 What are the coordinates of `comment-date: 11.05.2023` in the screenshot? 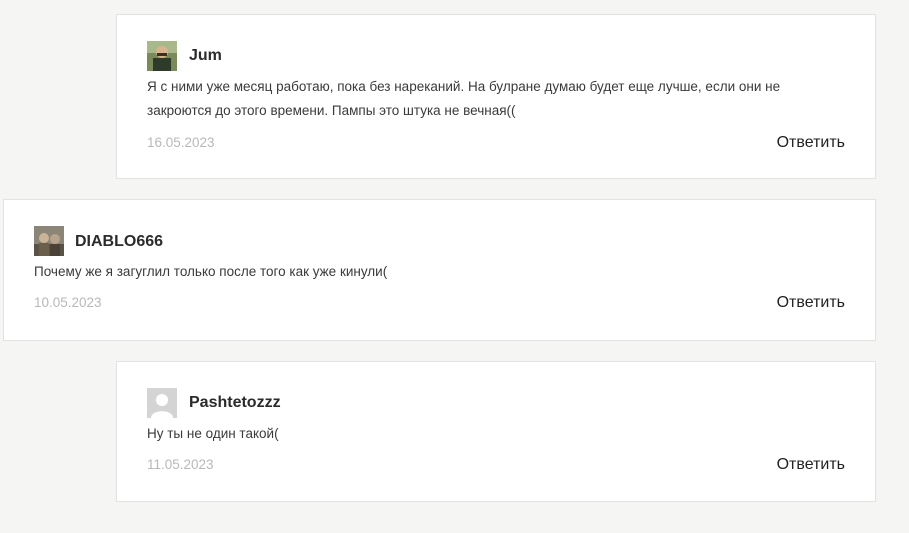 It's located at (180, 464).